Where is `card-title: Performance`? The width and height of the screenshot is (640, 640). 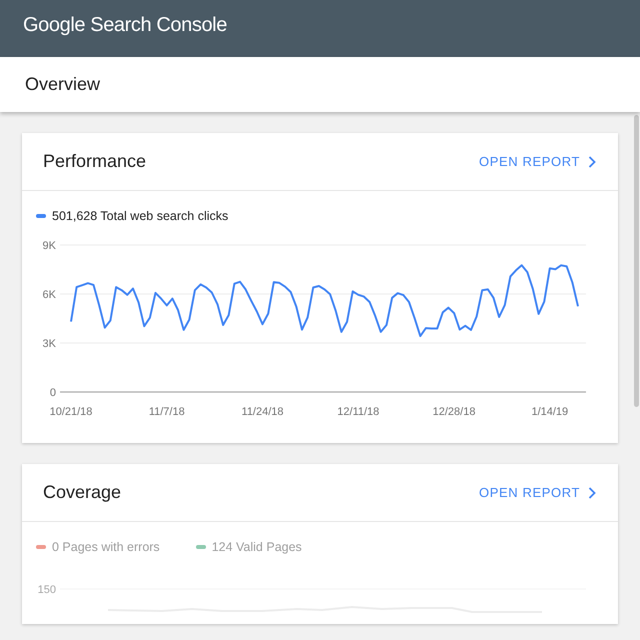
card-title: Performance is located at coordinates (94, 161).